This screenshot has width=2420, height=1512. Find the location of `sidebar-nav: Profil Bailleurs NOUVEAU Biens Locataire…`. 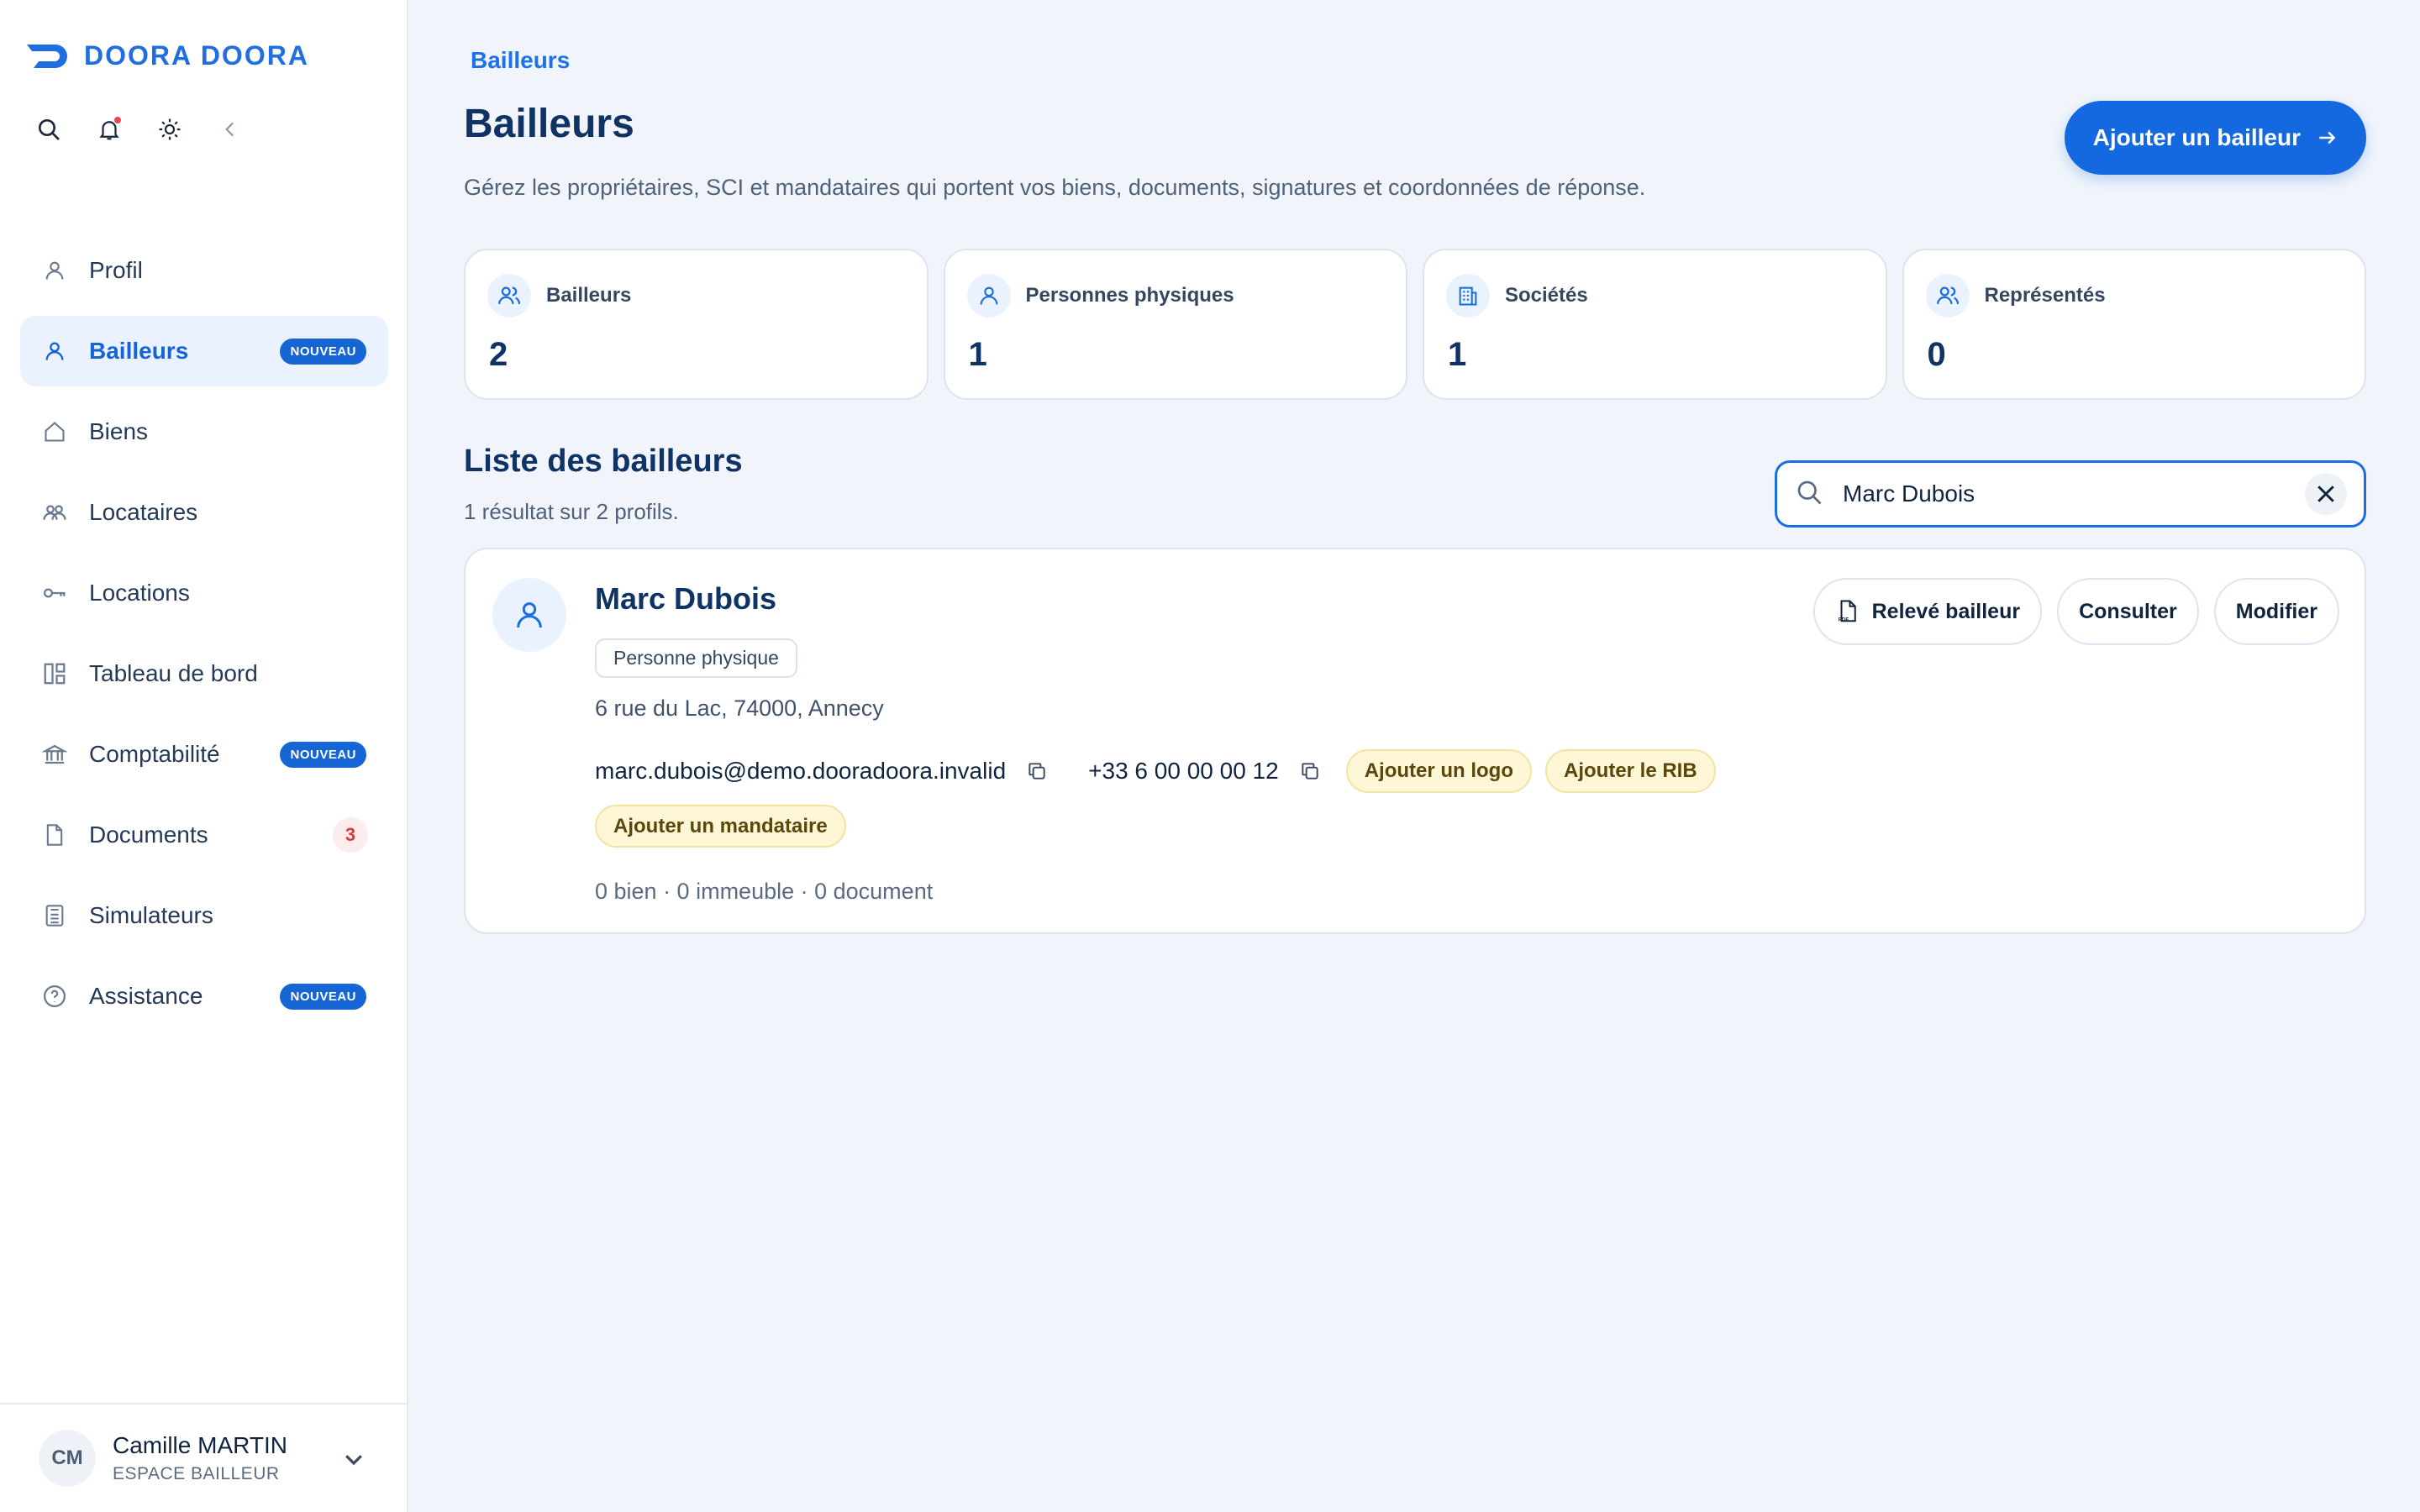

sidebar-nav: Profil Bailleurs NOUVEAU Biens Locataire… is located at coordinates (204, 638).